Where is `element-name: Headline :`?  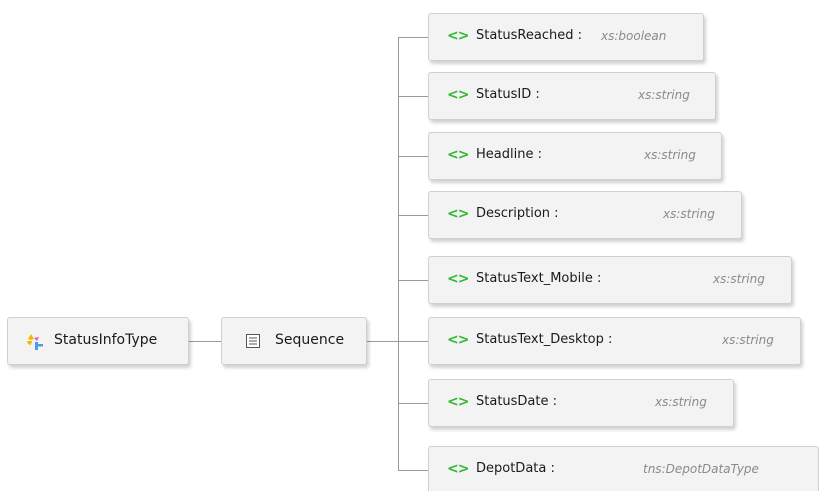 element-name: Headline : is located at coordinates (509, 154).